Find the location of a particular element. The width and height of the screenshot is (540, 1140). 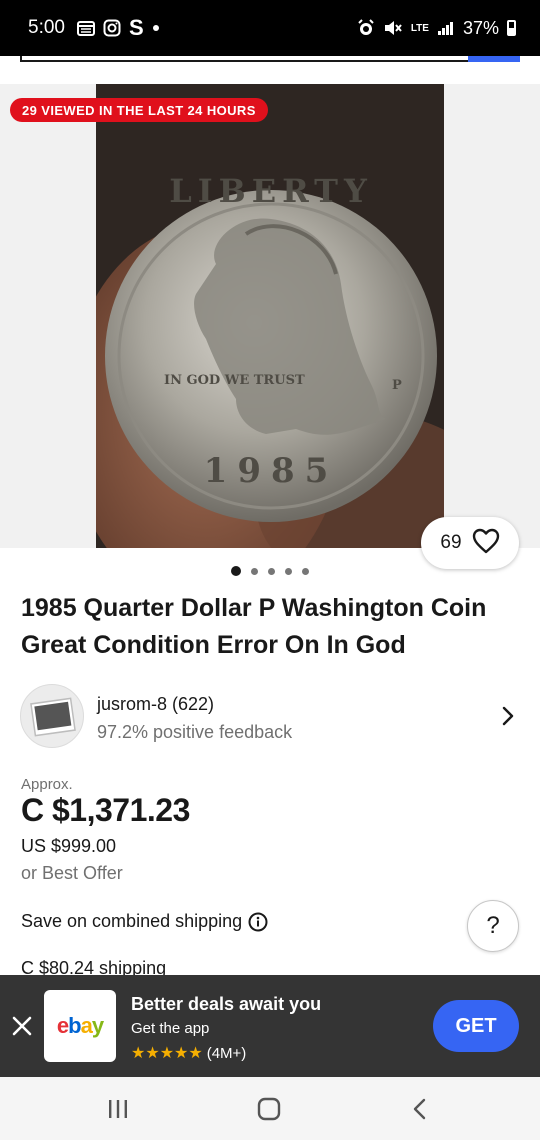

back-icon is located at coordinates (420, 1109).